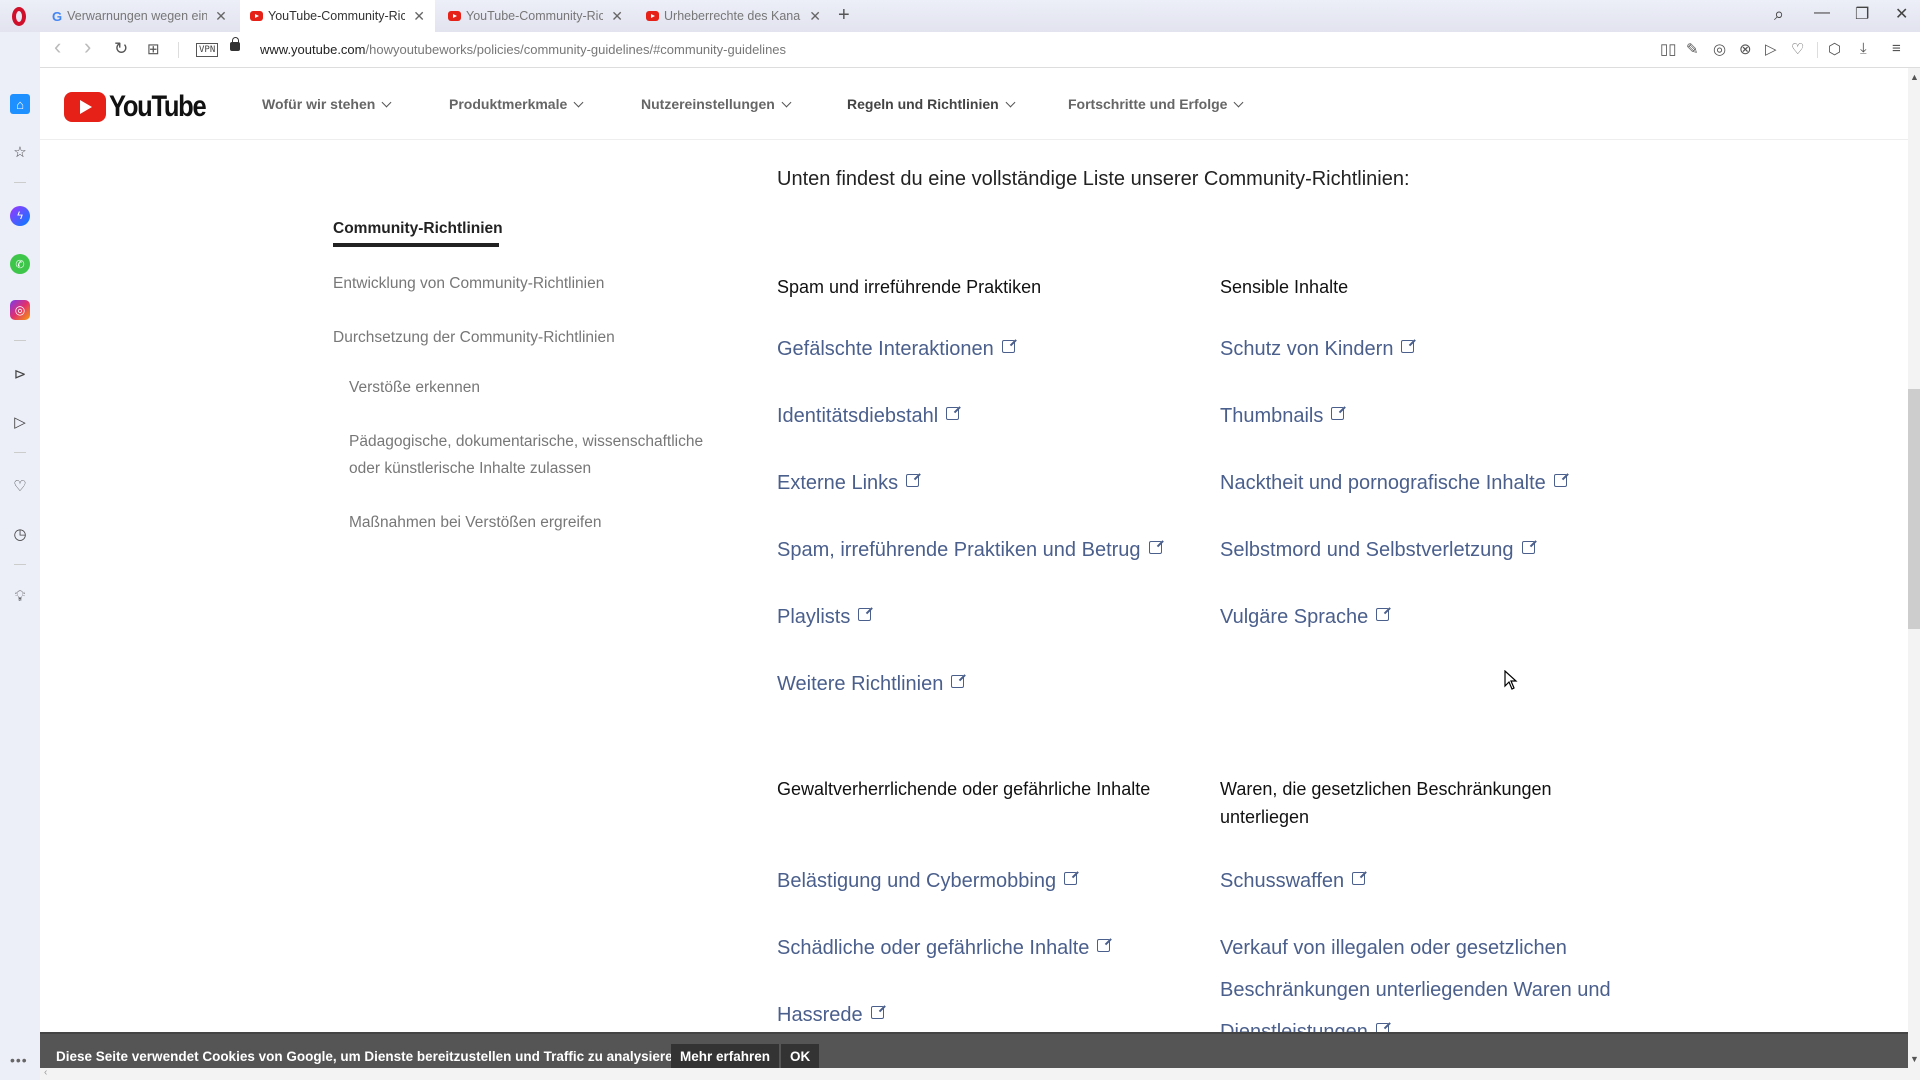 Image resolution: width=1920 pixels, height=1080 pixels. Describe the element at coordinates (19, 16) in the screenshot. I see `opera-logo-icon` at that location.